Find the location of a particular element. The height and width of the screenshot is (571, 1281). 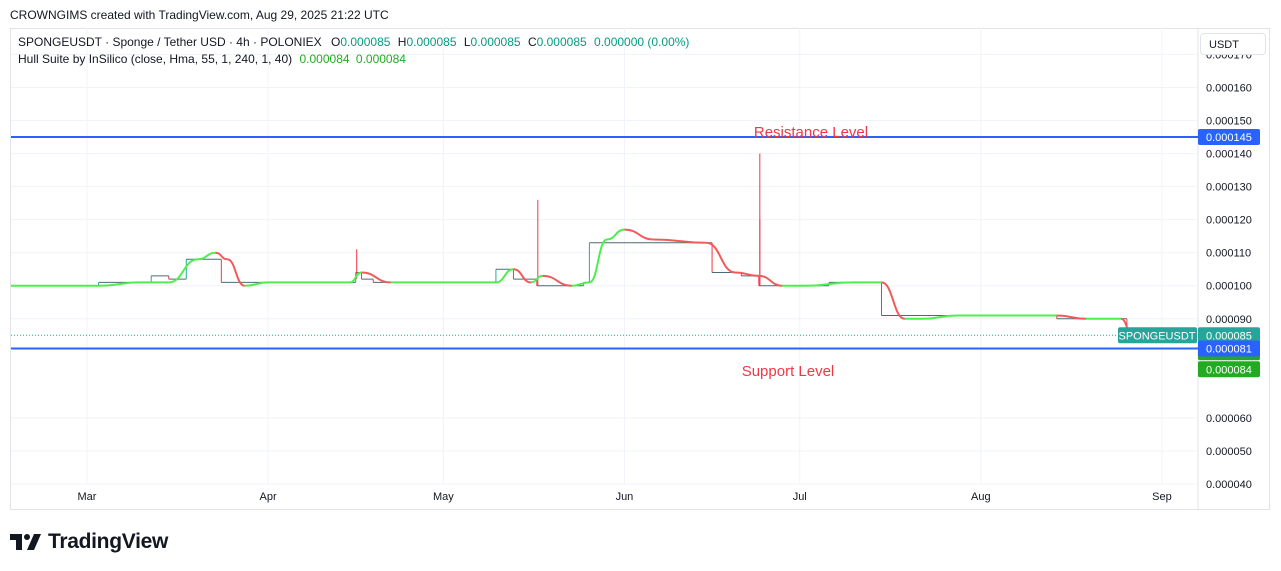

x-tick-label: Jul is located at coordinates (800, 497).